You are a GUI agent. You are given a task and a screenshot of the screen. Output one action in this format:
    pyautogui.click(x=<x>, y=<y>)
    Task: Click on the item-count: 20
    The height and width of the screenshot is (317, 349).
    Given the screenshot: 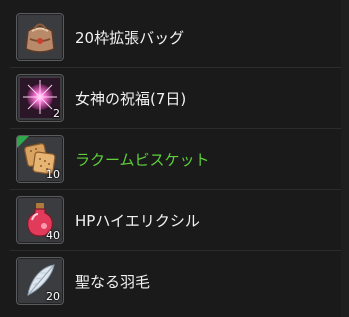 What is the action you would take?
    pyautogui.click(x=53, y=296)
    